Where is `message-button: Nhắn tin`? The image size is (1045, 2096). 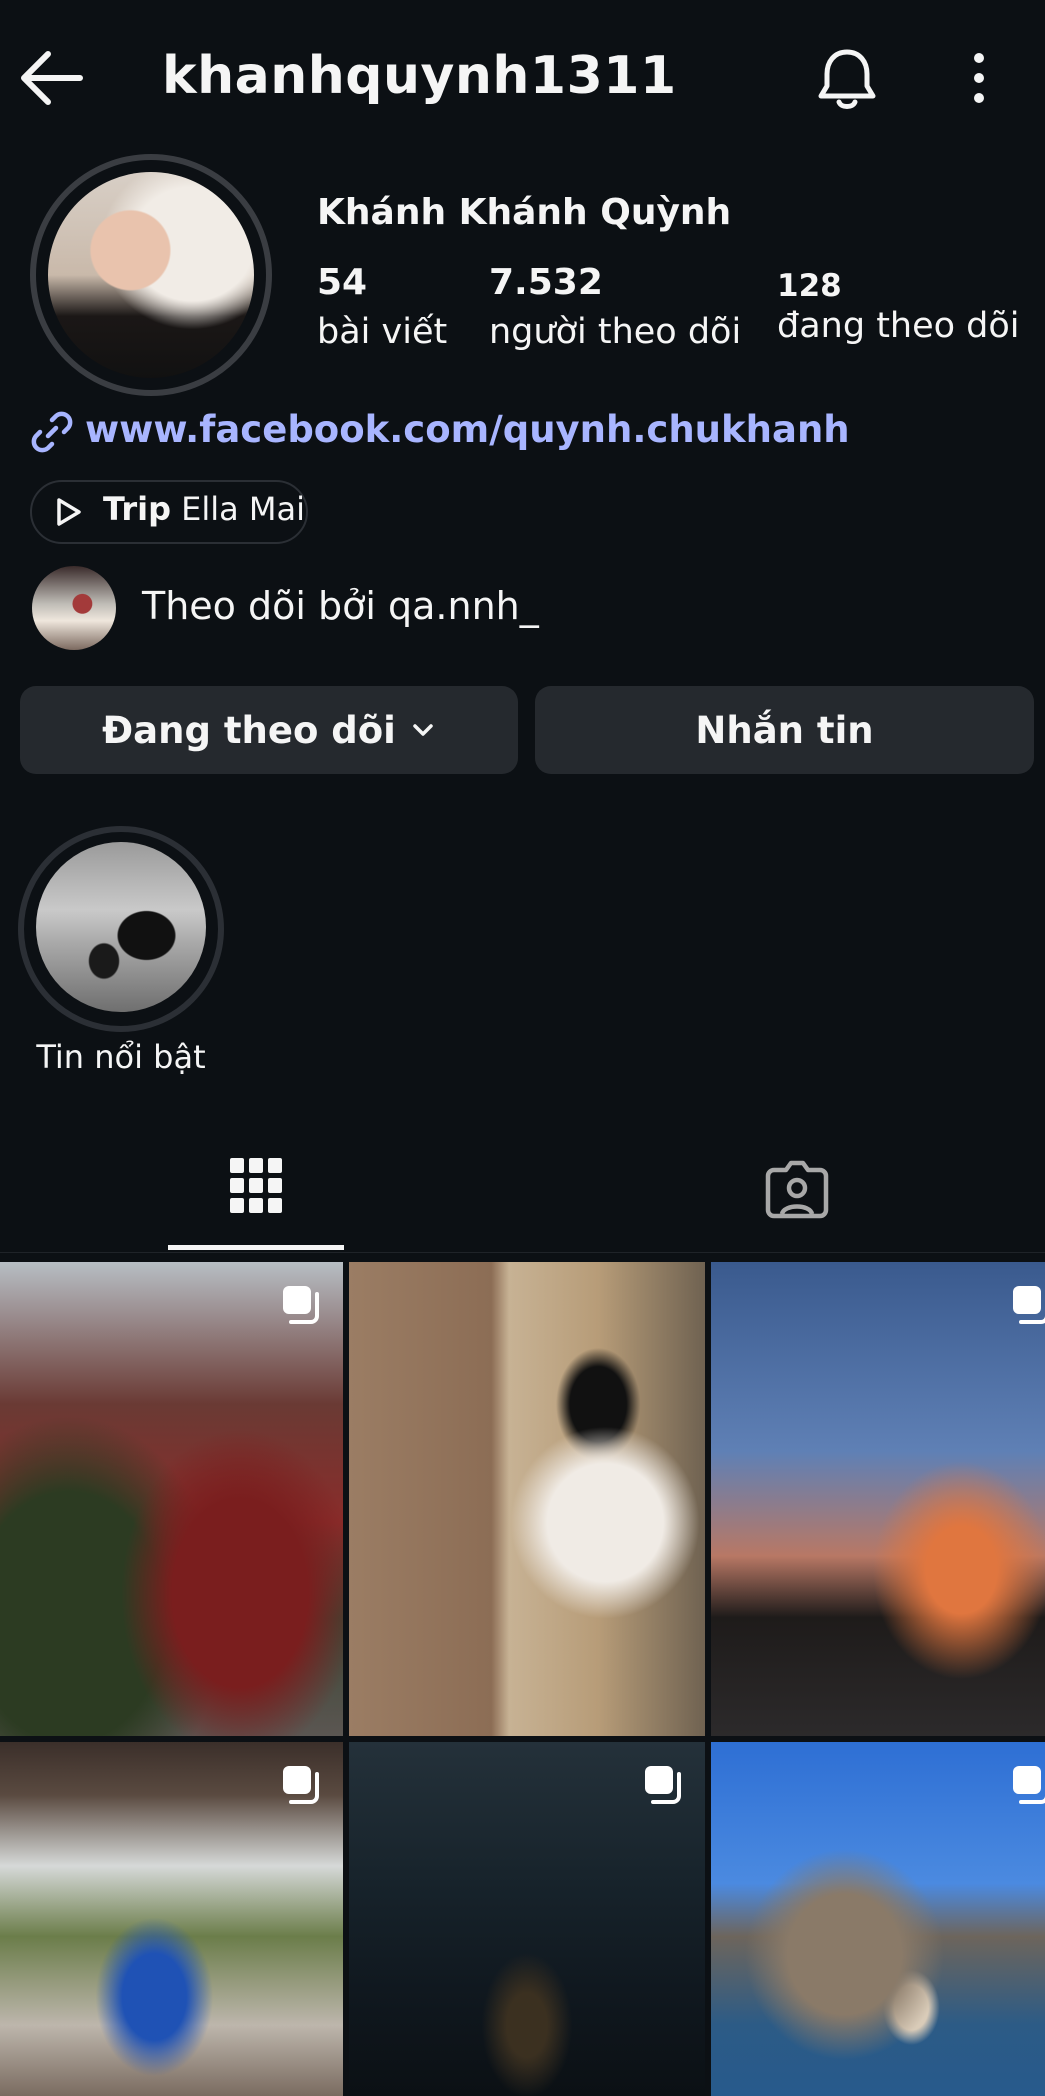
message-button: Nhắn tin is located at coordinates (784, 730).